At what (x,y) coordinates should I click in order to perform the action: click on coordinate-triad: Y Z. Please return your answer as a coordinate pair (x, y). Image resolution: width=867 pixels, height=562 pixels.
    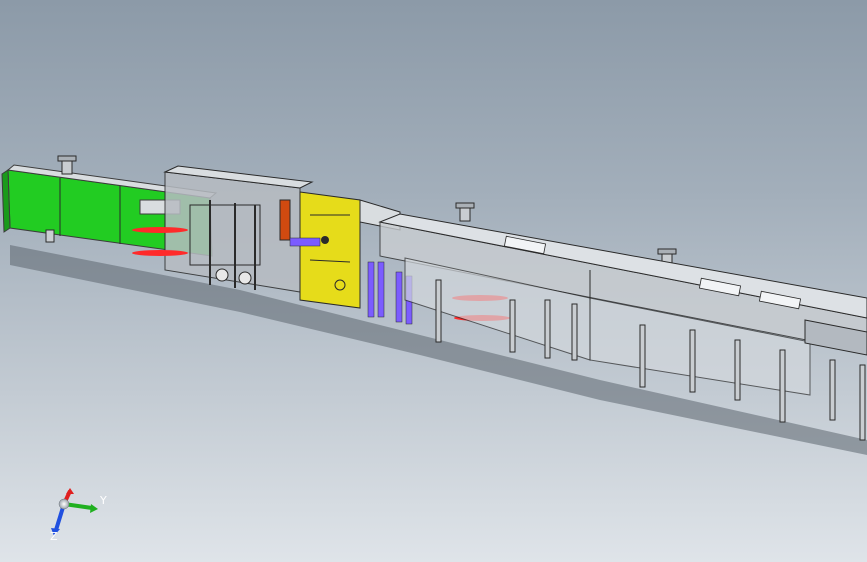
    Looking at the image, I should click on (78, 515).